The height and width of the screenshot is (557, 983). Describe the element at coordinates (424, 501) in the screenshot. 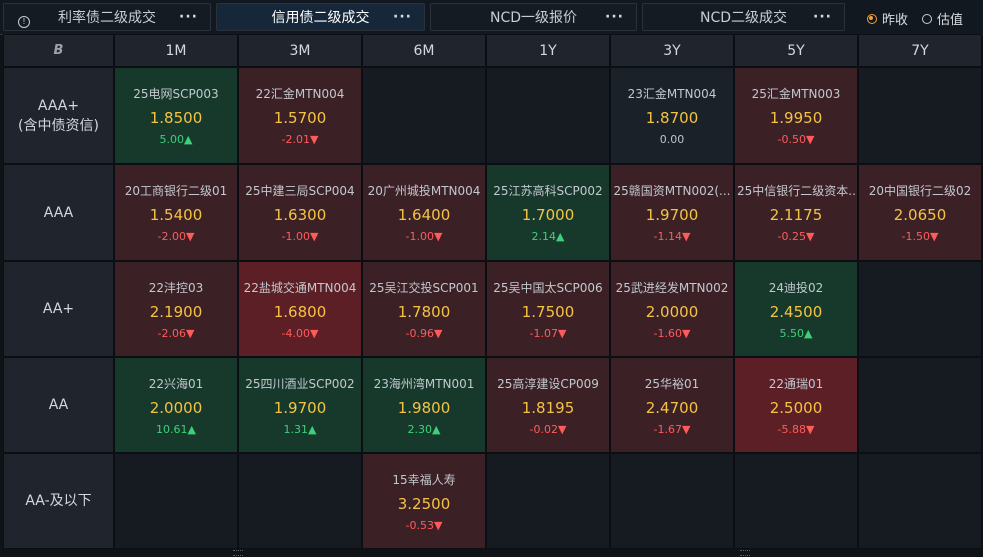

I see `bond-cell: 15幸福人寿 3.2500 -0.53▼` at that location.